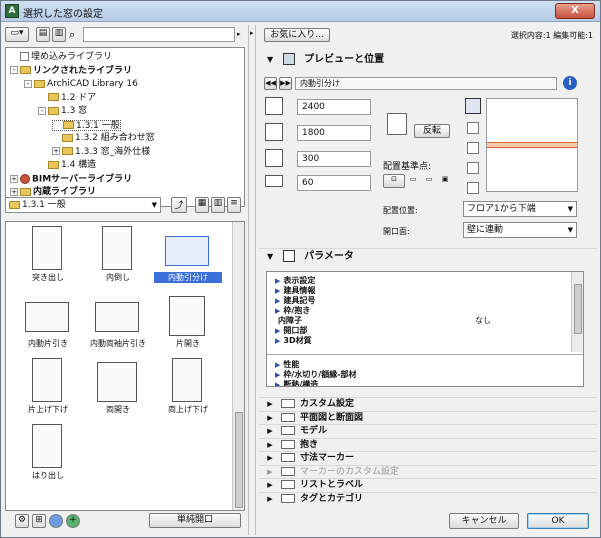 The height and width of the screenshot is (538, 601). I want to click on items-scroll-thumb, so click(239, 460).